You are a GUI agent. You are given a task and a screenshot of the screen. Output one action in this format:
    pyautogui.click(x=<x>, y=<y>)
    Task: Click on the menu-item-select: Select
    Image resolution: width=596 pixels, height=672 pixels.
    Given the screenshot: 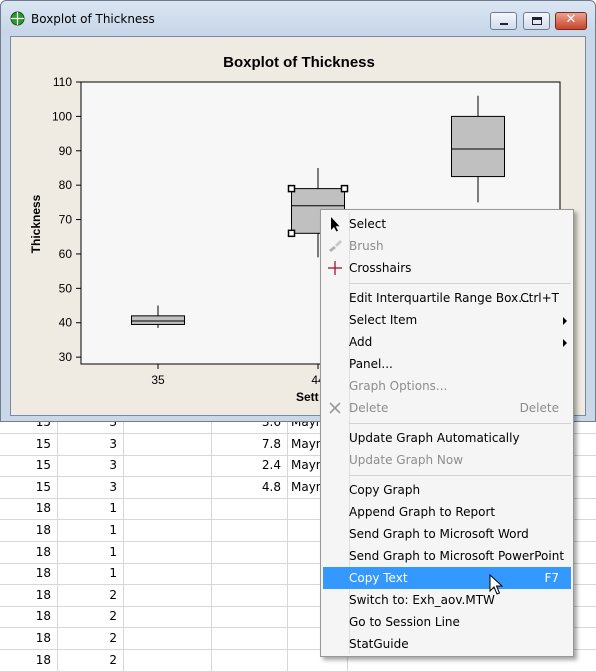 What is the action you would take?
    pyautogui.click(x=447, y=224)
    